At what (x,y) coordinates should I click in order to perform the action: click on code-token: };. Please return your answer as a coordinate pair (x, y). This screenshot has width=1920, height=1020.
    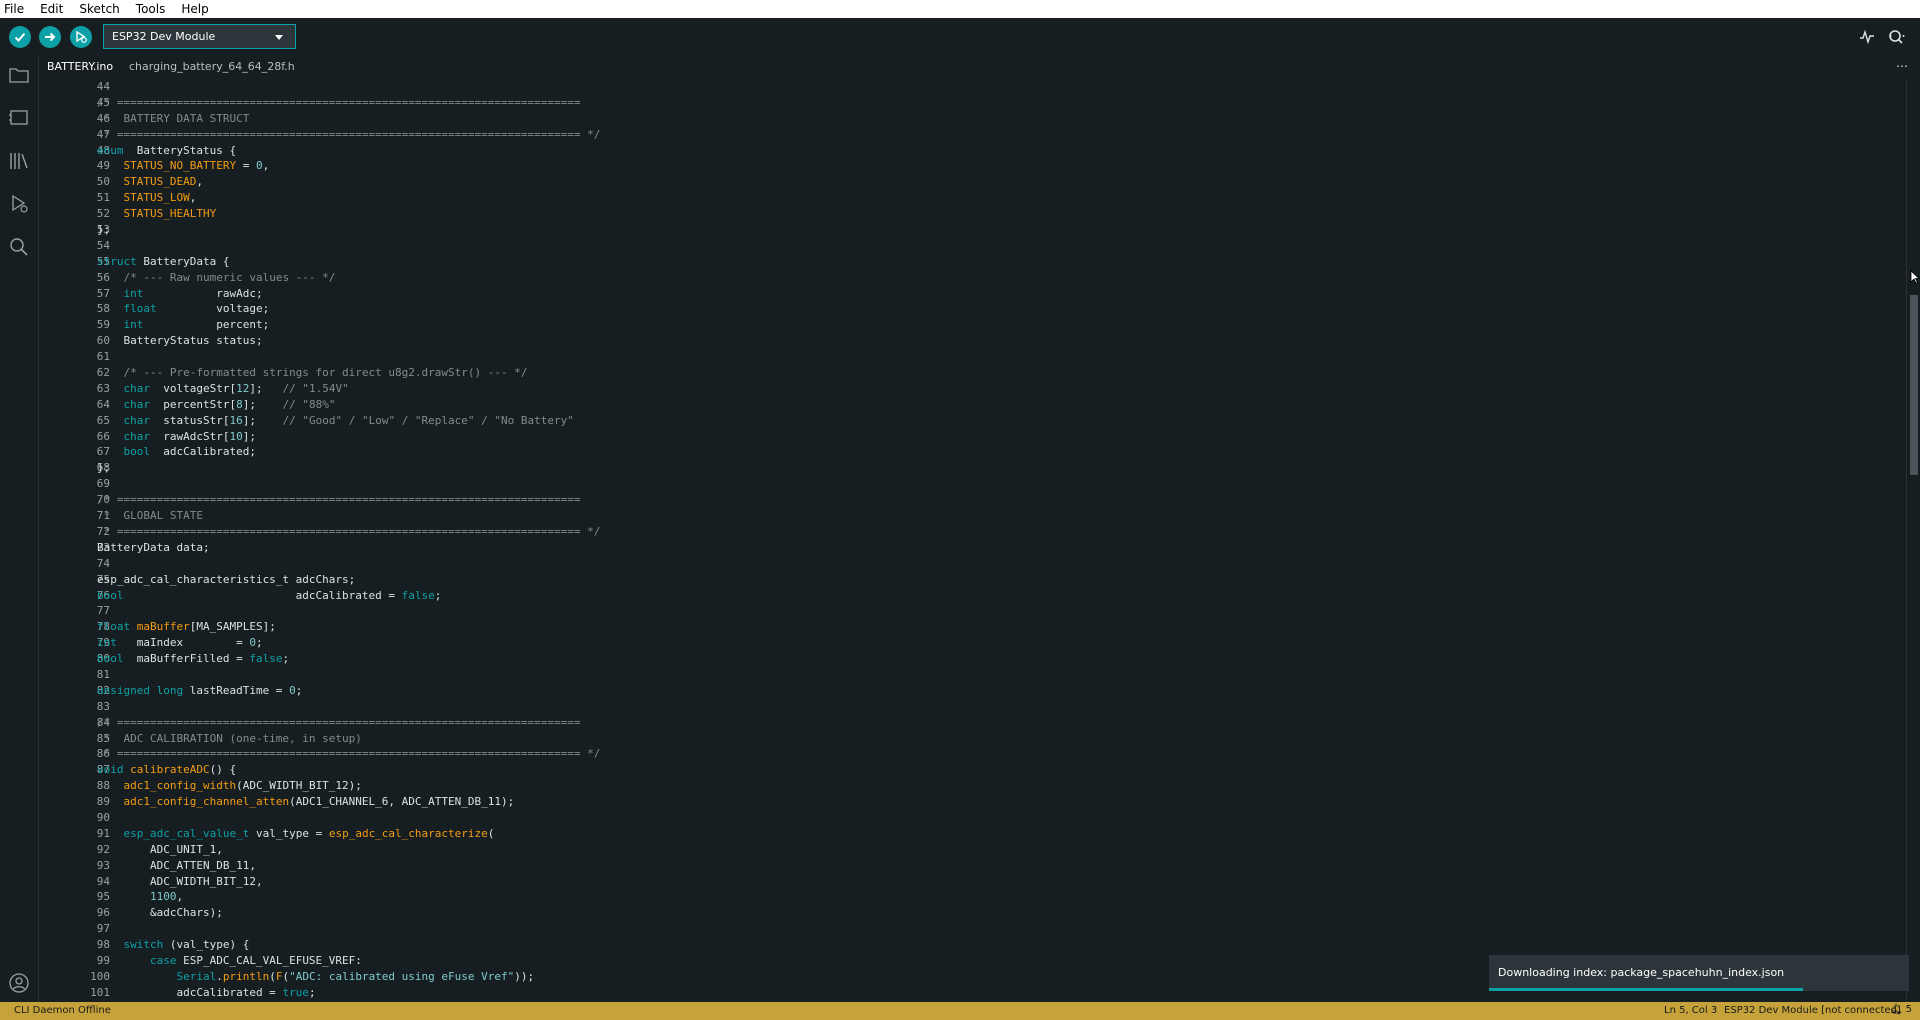
    Looking at the image, I should click on (104, 230).